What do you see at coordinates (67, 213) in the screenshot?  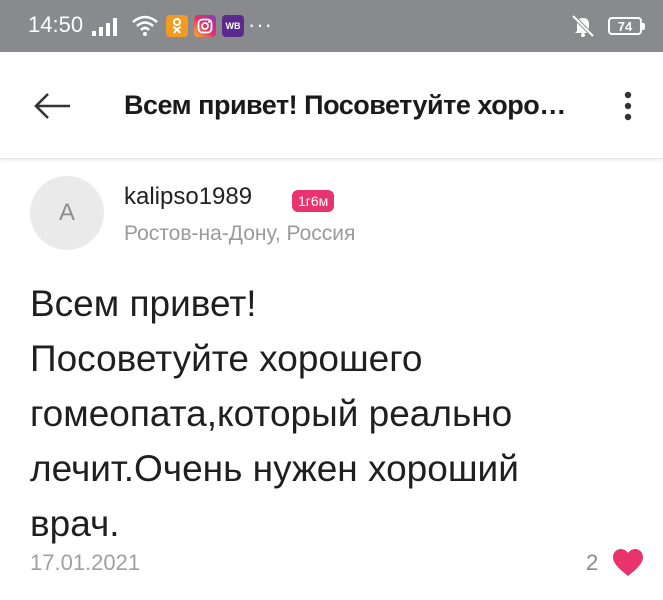 I see `avatar: A` at bounding box center [67, 213].